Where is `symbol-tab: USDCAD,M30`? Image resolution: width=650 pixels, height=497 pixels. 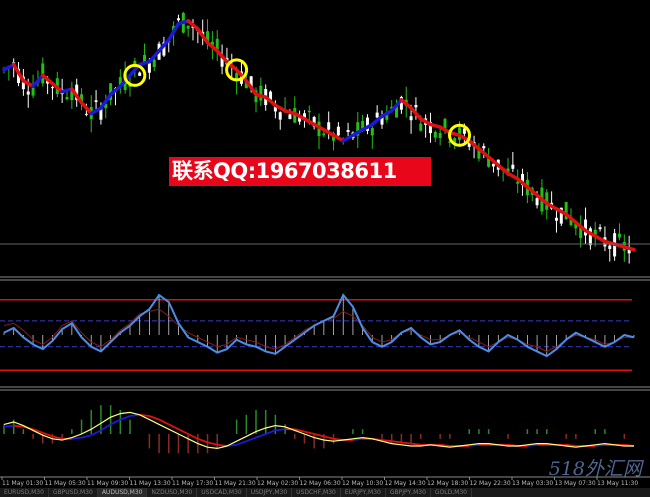
symbol-tab: USDCAD,M30 is located at coordinates (222, 492).